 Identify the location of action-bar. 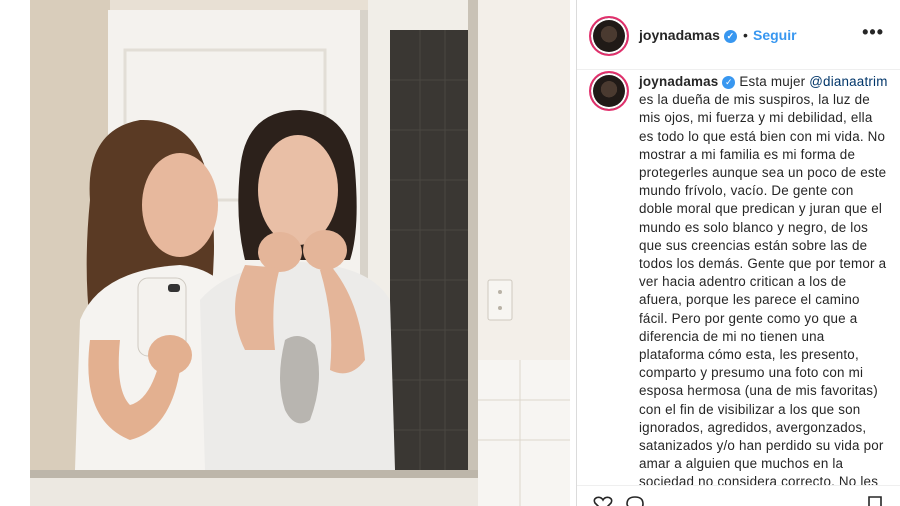
(738, 498).